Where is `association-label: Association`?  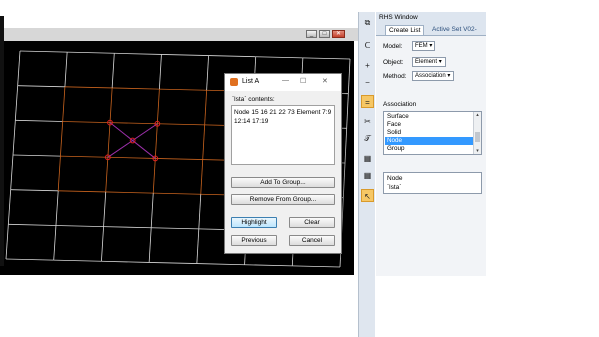
association-label: Association is located at coordinates (400, 104).